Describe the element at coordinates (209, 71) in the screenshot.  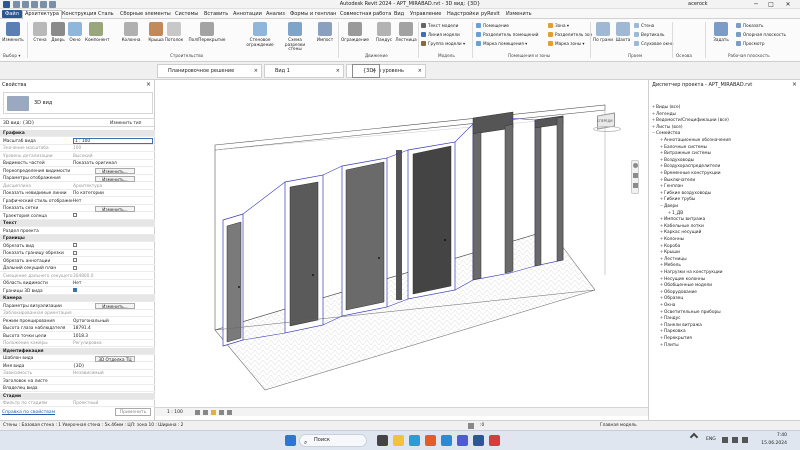
I see `view-tab: Планировочное решение ×` at that location.